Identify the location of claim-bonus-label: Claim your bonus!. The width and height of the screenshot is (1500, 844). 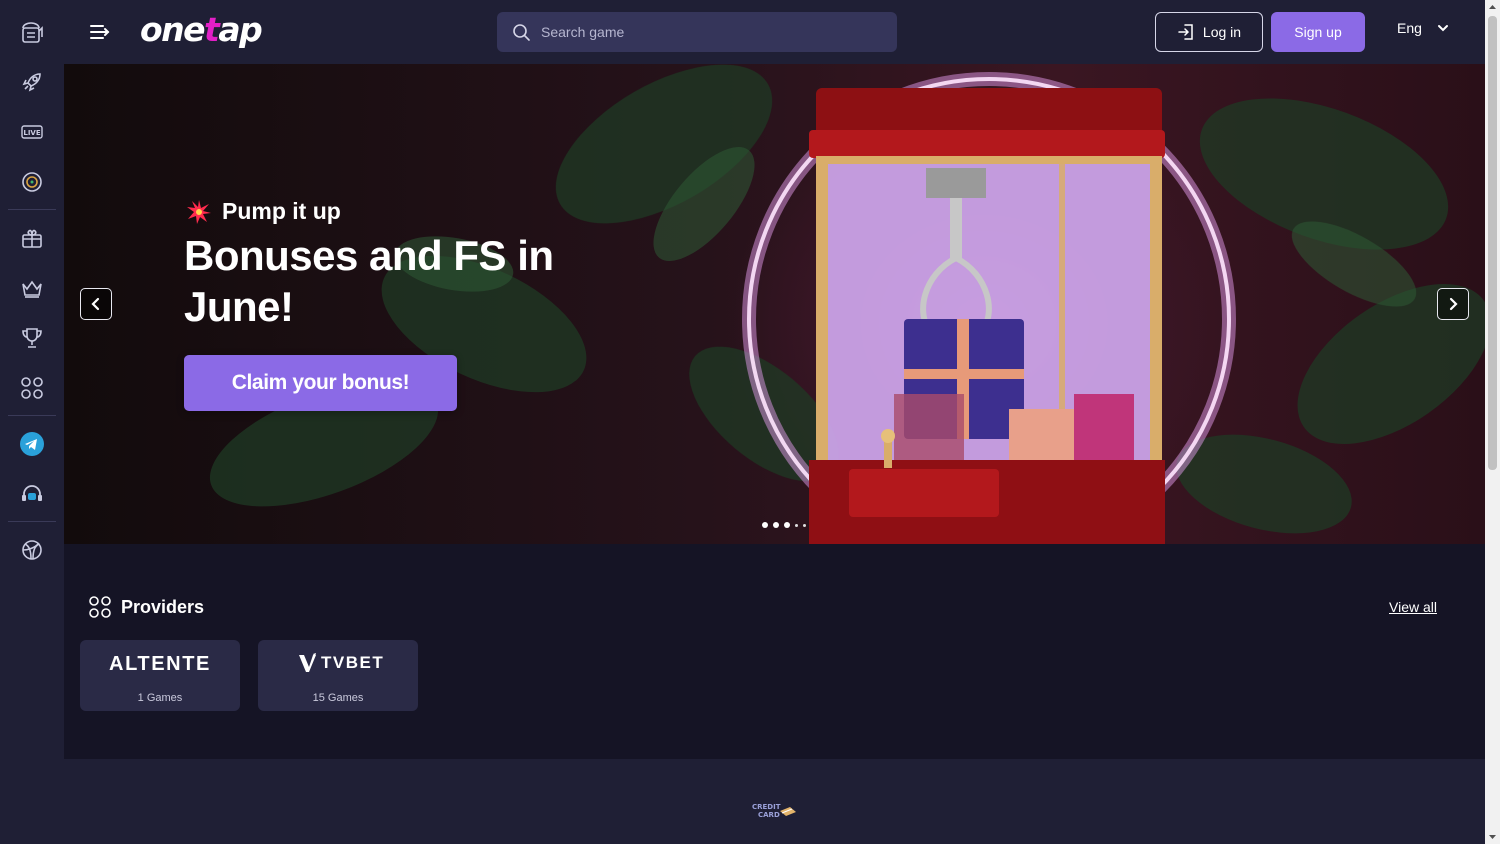
(320, 382).